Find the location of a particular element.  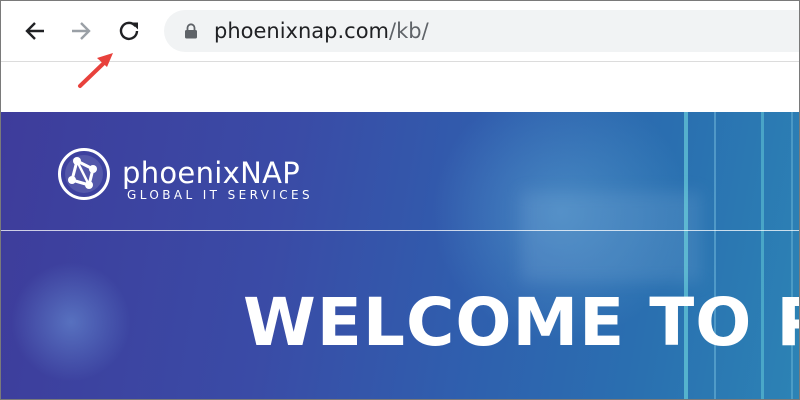

arrow-right-icon is located at coordinates (81, 31).